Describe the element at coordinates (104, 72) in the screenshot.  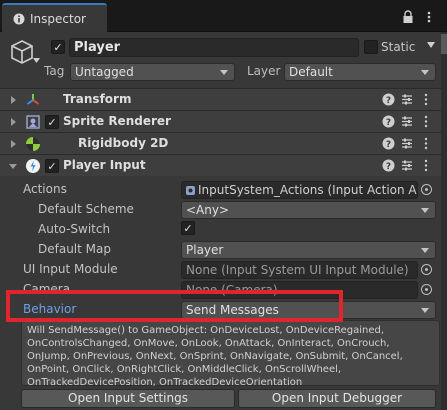
I see `tag-value: Untagged` at that location.